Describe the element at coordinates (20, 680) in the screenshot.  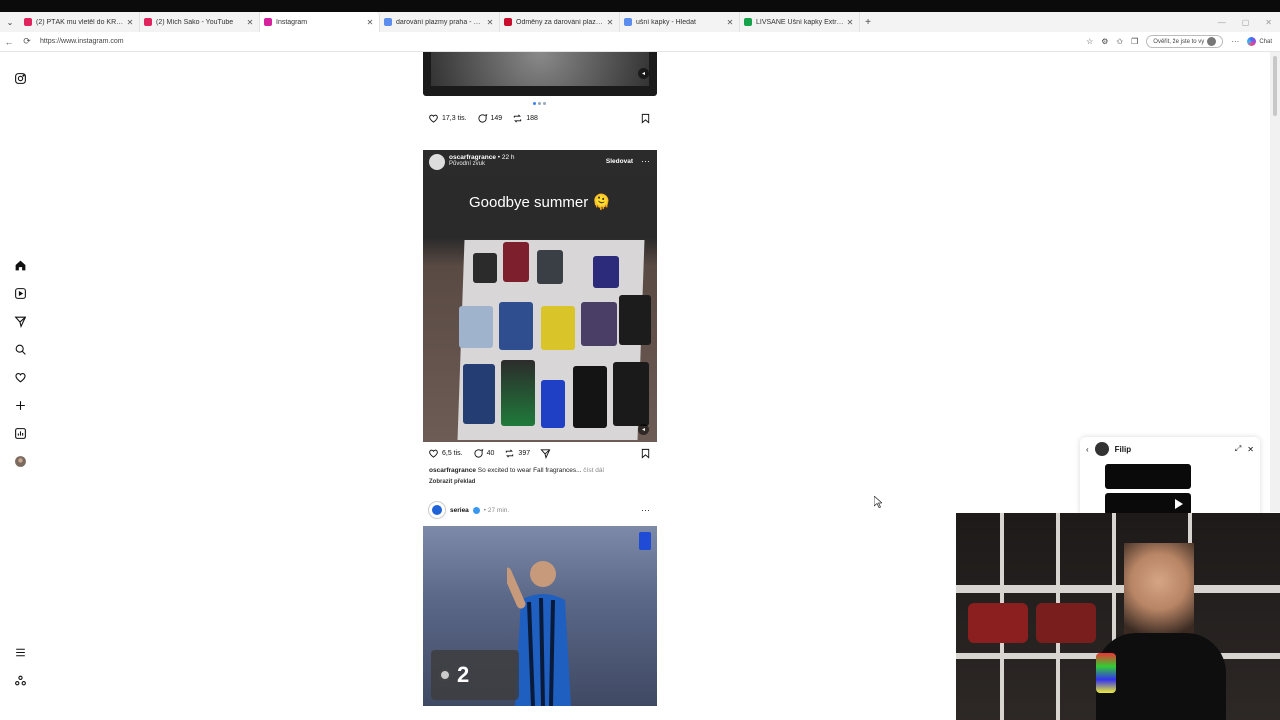
I see `threads-icon` at that location.